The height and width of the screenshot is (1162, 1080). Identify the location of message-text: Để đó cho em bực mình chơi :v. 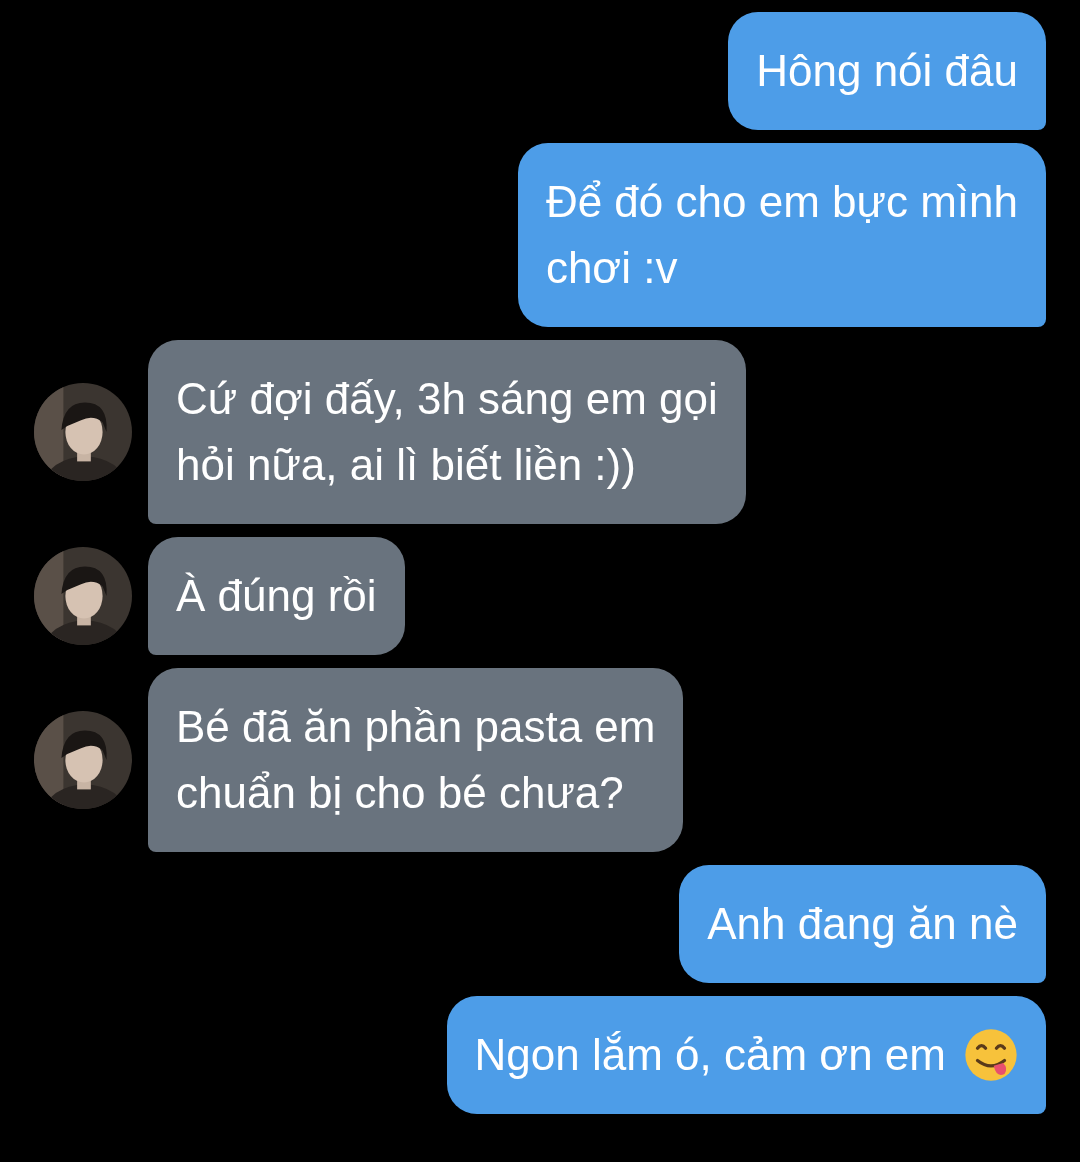
(781, 235).